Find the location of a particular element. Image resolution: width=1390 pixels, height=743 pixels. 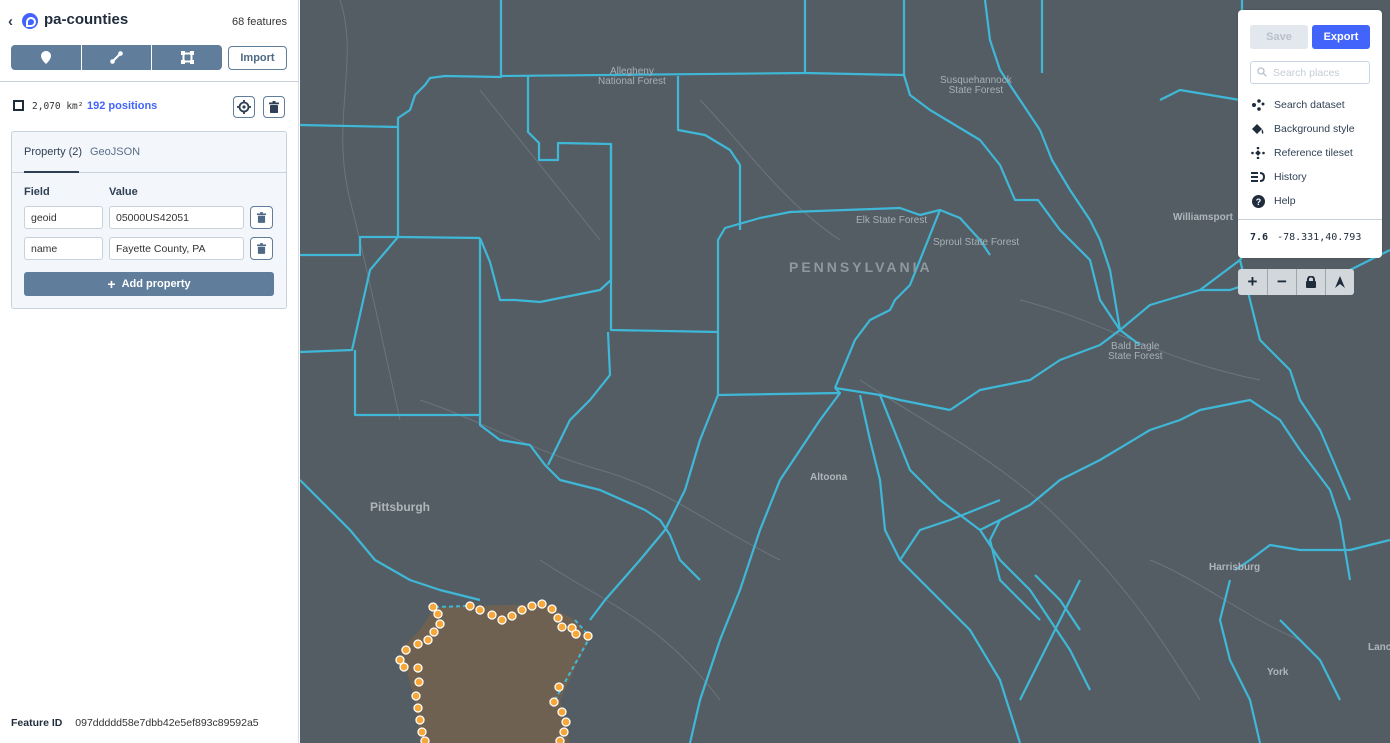

delete-feature-button is located at coordinates (274, 107).